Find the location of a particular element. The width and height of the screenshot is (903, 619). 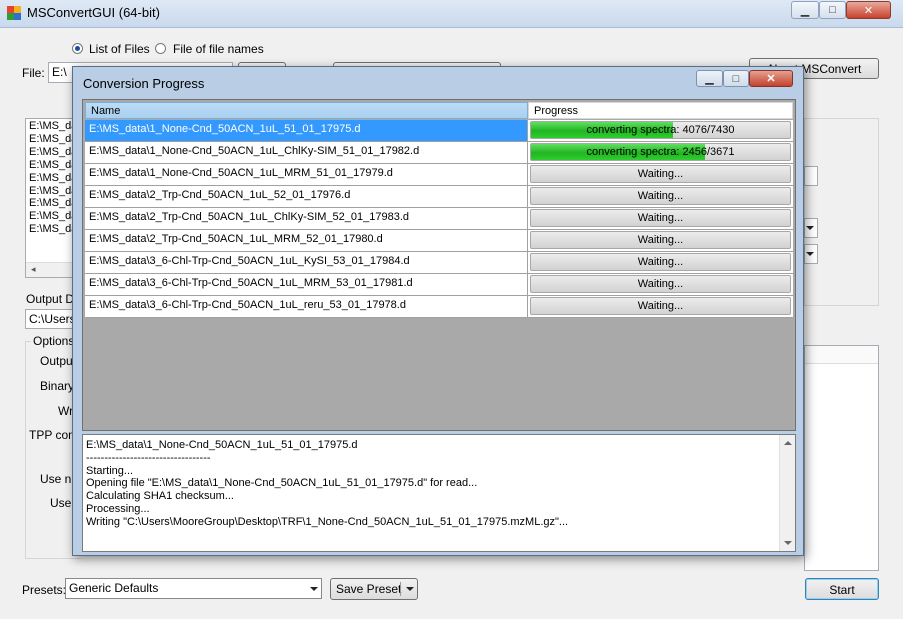

filter-list is located at coordinates (841, 458).